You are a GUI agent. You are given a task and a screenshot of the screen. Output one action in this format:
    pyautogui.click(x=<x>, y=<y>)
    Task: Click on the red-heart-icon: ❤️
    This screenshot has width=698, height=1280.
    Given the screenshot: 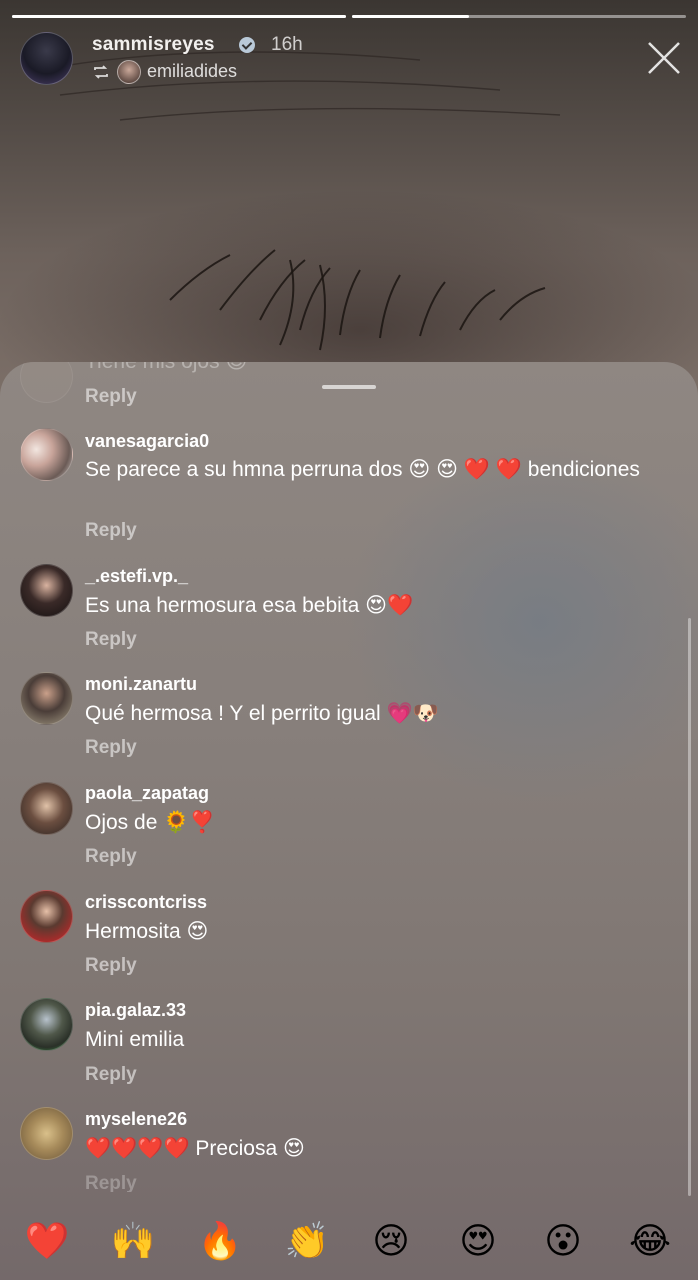 What is the action you would take?
    pyautogui.click(x=47, y=1241)
    